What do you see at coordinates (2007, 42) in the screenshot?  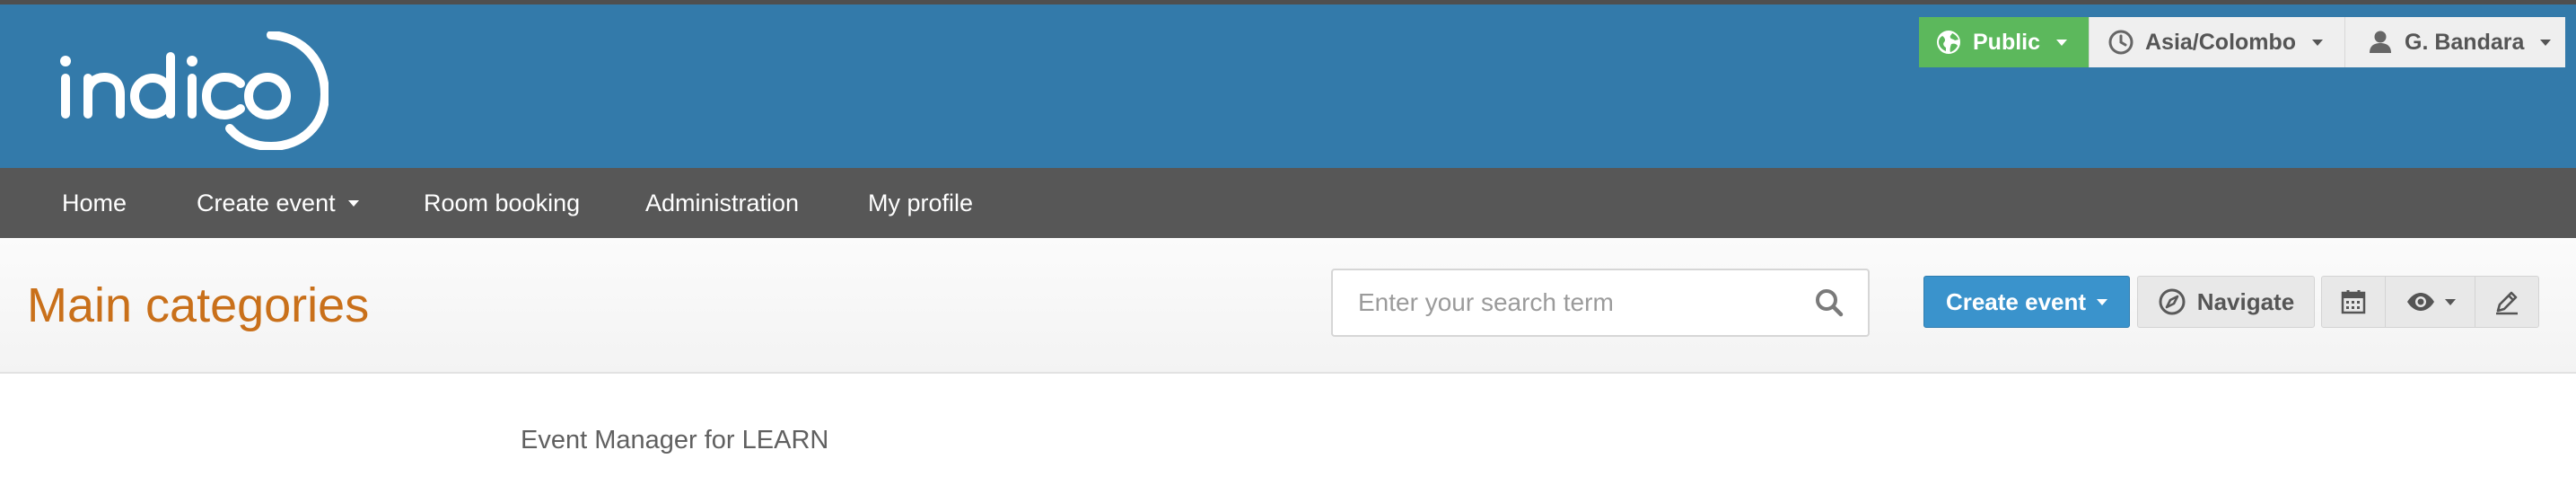 I see `access-label: Public` at bounding box center [2007, 42].